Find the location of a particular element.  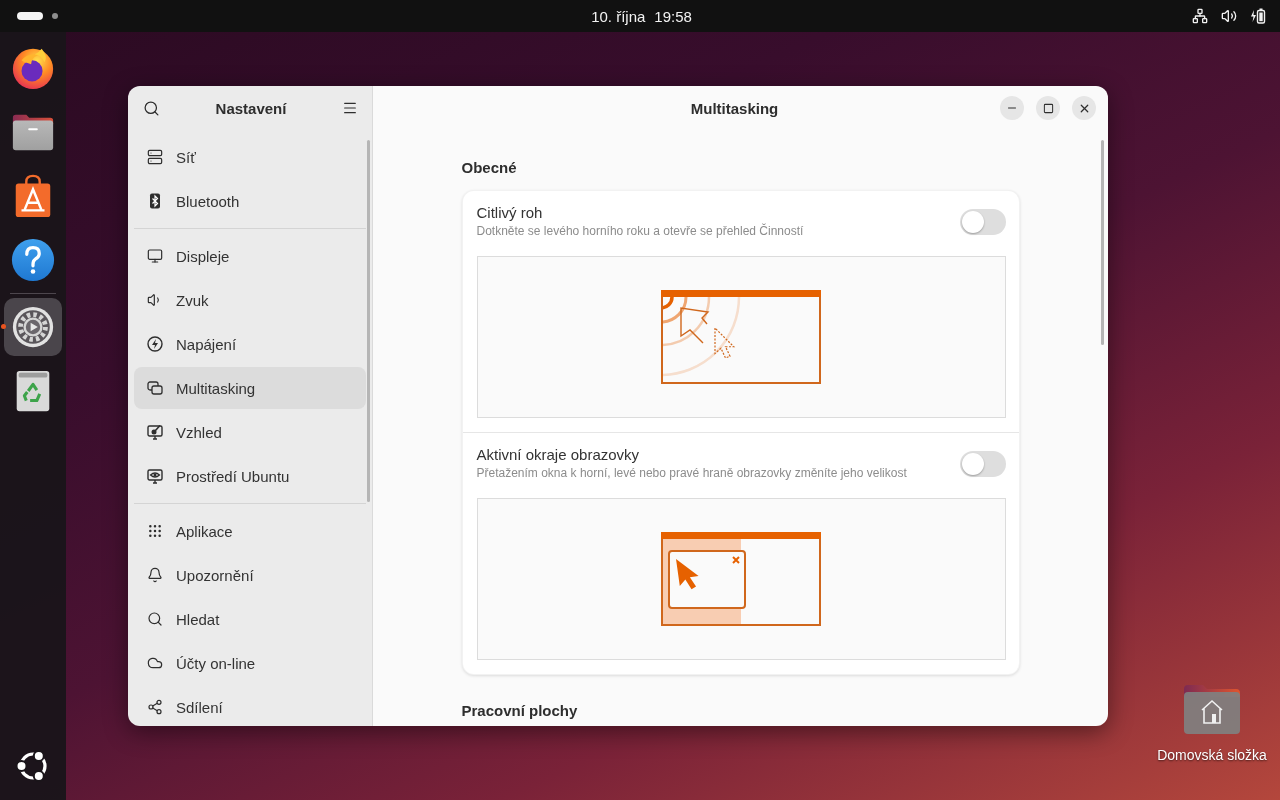

sidebar-item: Prostředí Ubuntu is located at coordinates (250, 476).